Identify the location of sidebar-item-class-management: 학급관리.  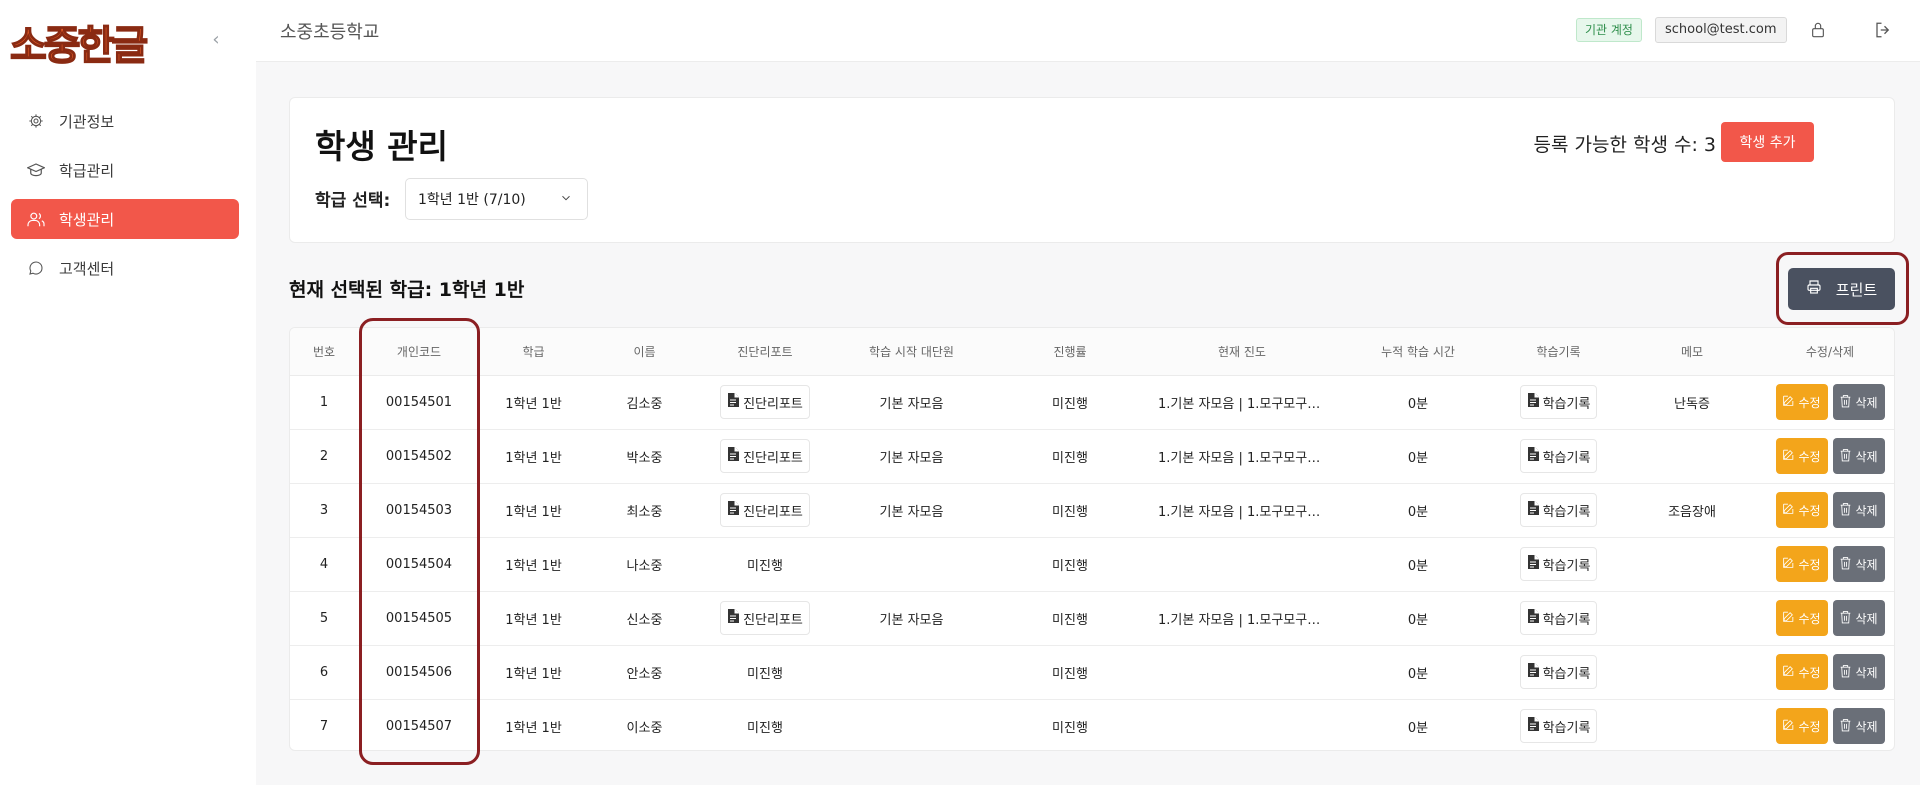
(125, 170).